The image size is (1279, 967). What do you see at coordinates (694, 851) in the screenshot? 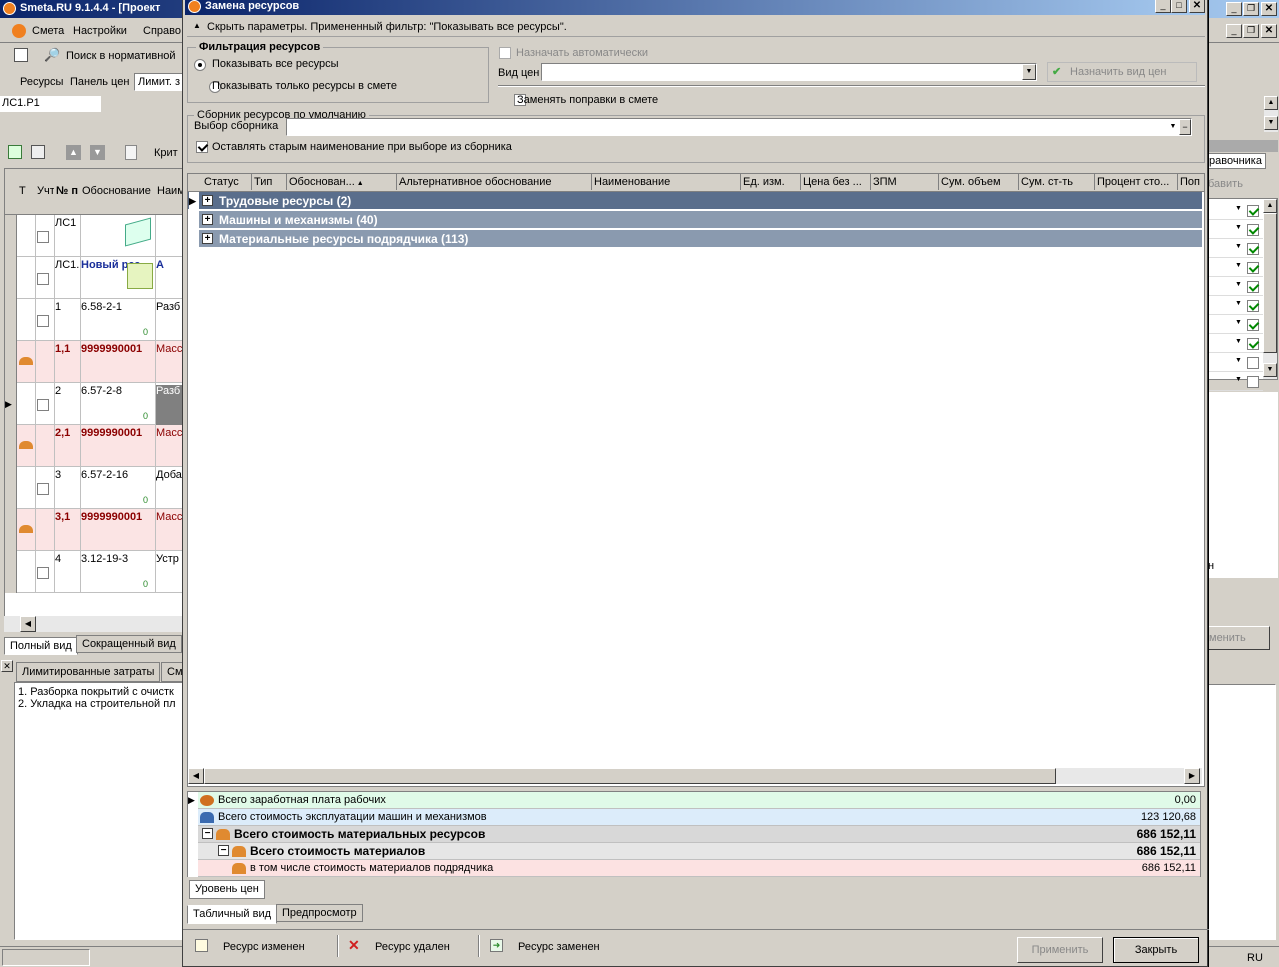
I see `totals-row: − Всего стоимость материалов 686 152,11` at bounding box center [694, 851].